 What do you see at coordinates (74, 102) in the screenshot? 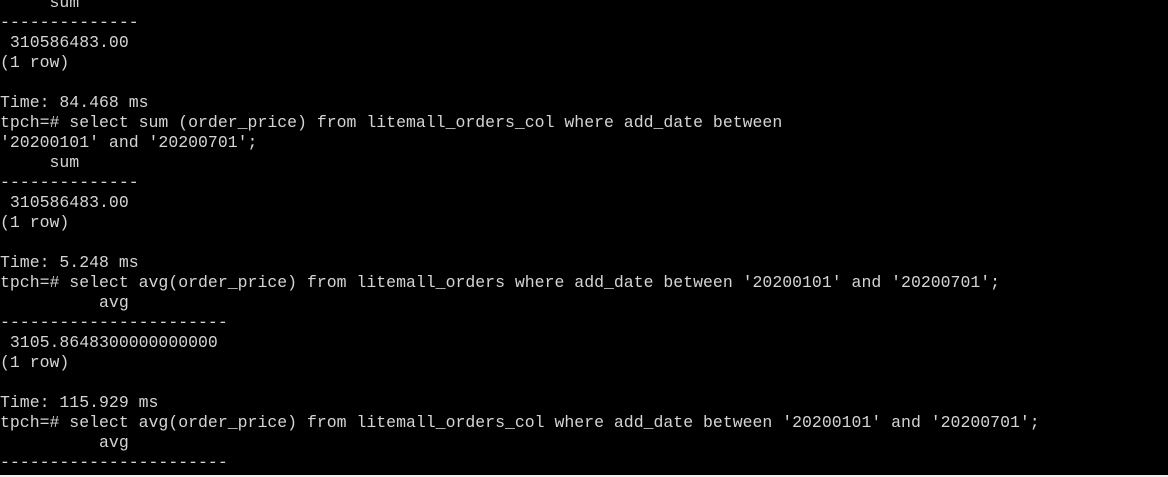
I see `timing-line: Time: 84.468 ms` at bounding box center [74, 102].